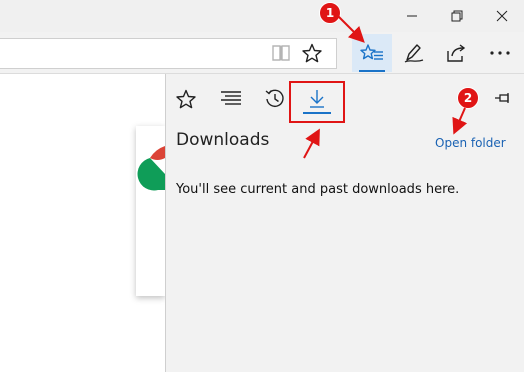 The width and height of the screenshot is (524, 372). I want to click on arrow-to-hub, so click(350, 28).